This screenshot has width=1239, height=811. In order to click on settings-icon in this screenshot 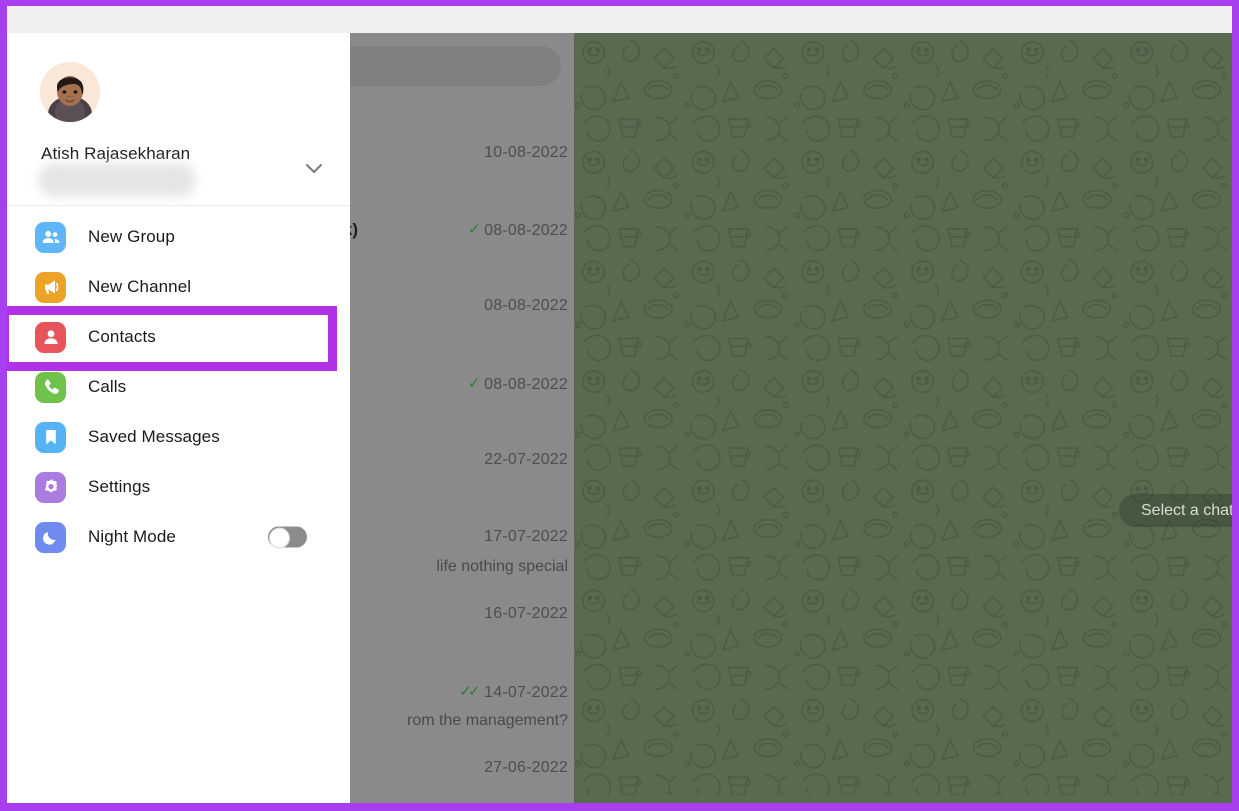, I will do `click(50, 487)`.